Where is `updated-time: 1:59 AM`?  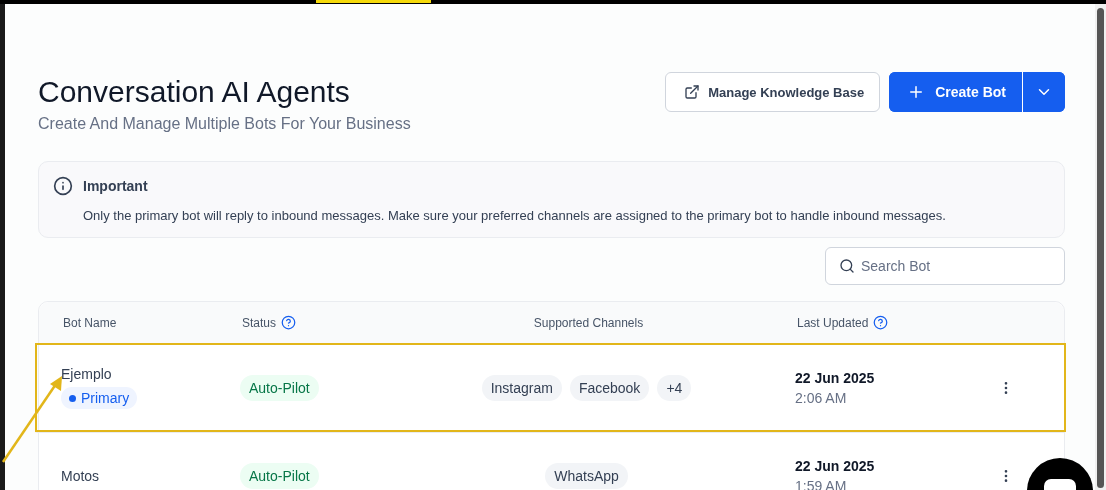 updated-time: 1:59 AM is located at coordinates (821, 483).